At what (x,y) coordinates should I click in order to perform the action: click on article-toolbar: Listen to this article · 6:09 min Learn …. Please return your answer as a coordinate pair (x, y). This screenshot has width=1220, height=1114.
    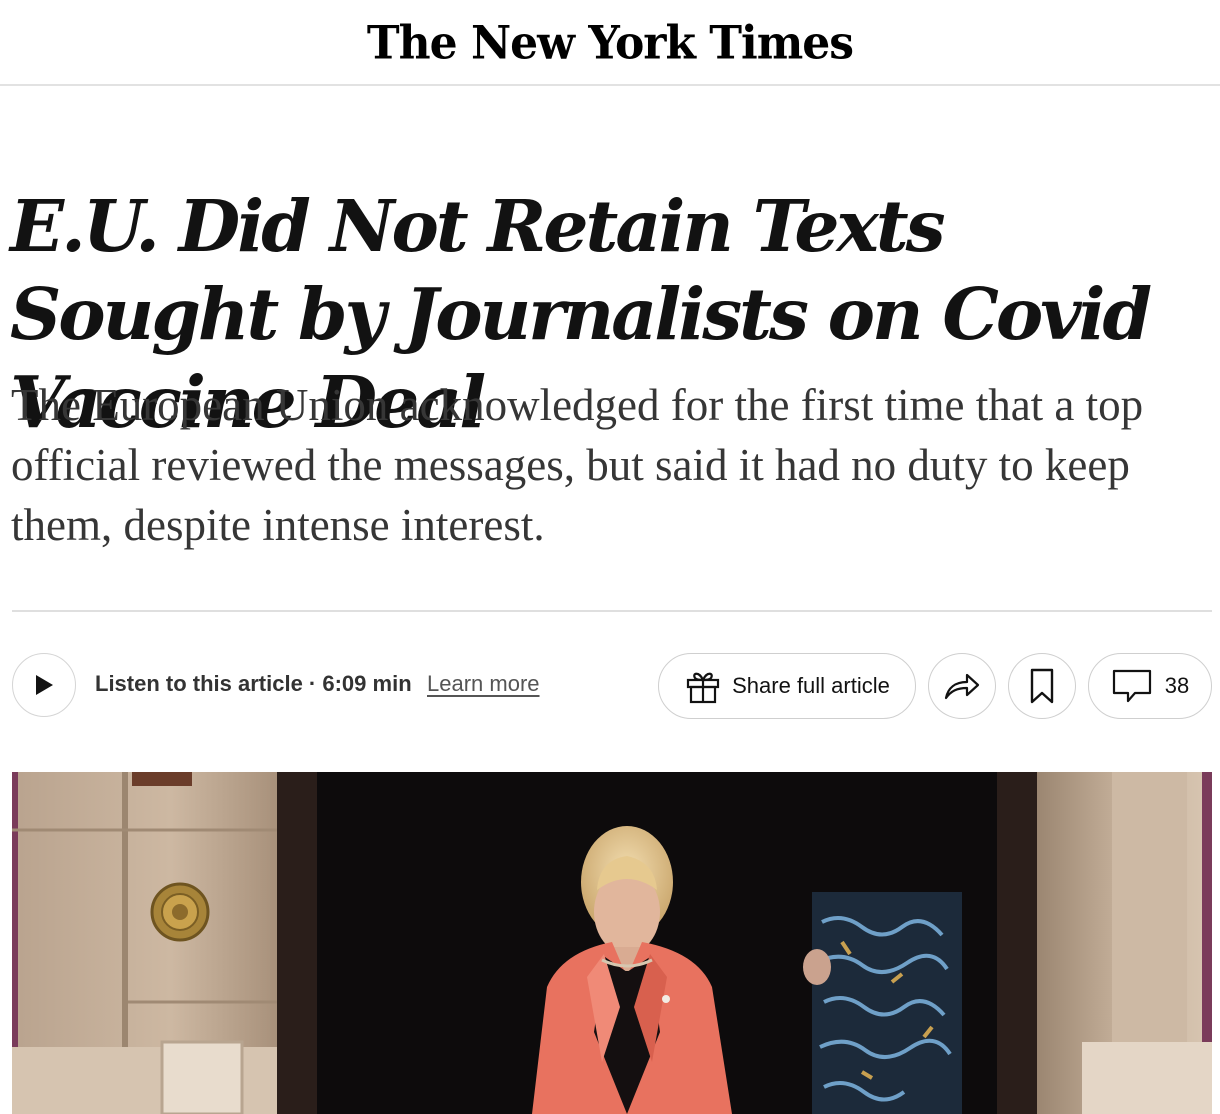
    Looking at the image, I should click on (612, 686).